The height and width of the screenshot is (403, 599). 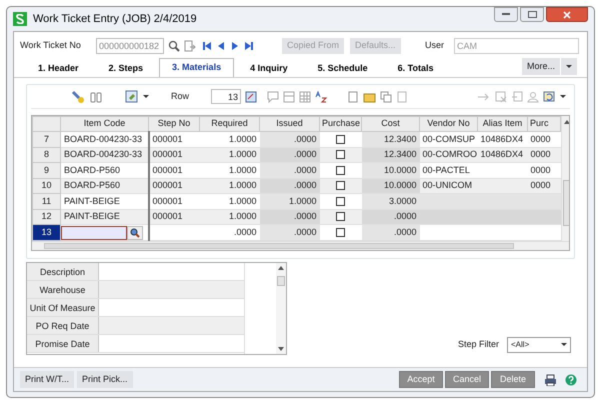 I want to click on tab: 5. Schedule, so click(x=343, y=69).